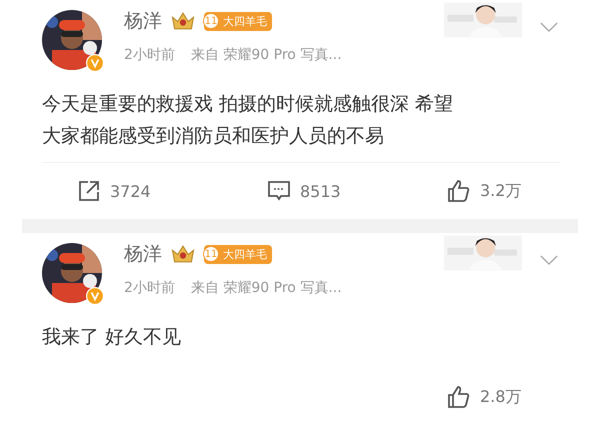 The image size is (600, 427). What do you see at coordinates (89, 191) in the screenshot?
I see `share-icon` at bounding box center [89, 191].